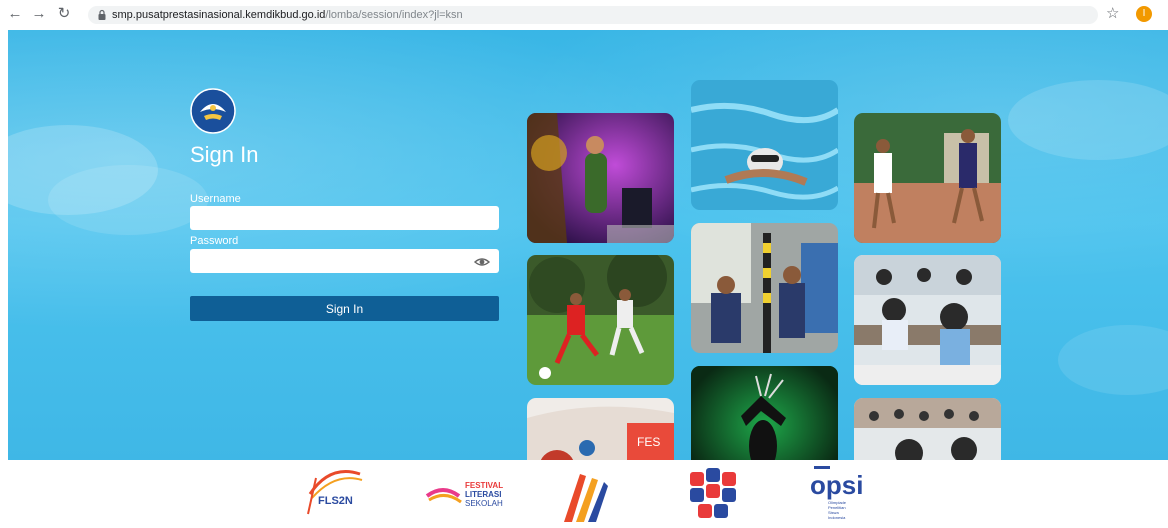  What do you see at coordinates (484, 485) in the screenshot?
I see `festival-text: FESTIVAL` at bounding box center [484, 485].